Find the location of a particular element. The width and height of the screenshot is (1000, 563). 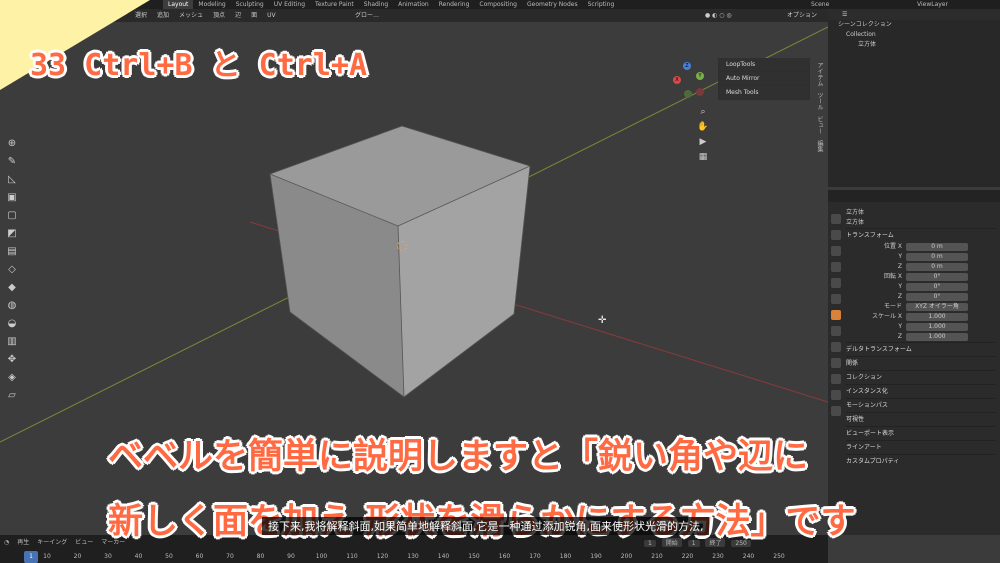

tool-tab-icon is located at coordinates (836, 219).